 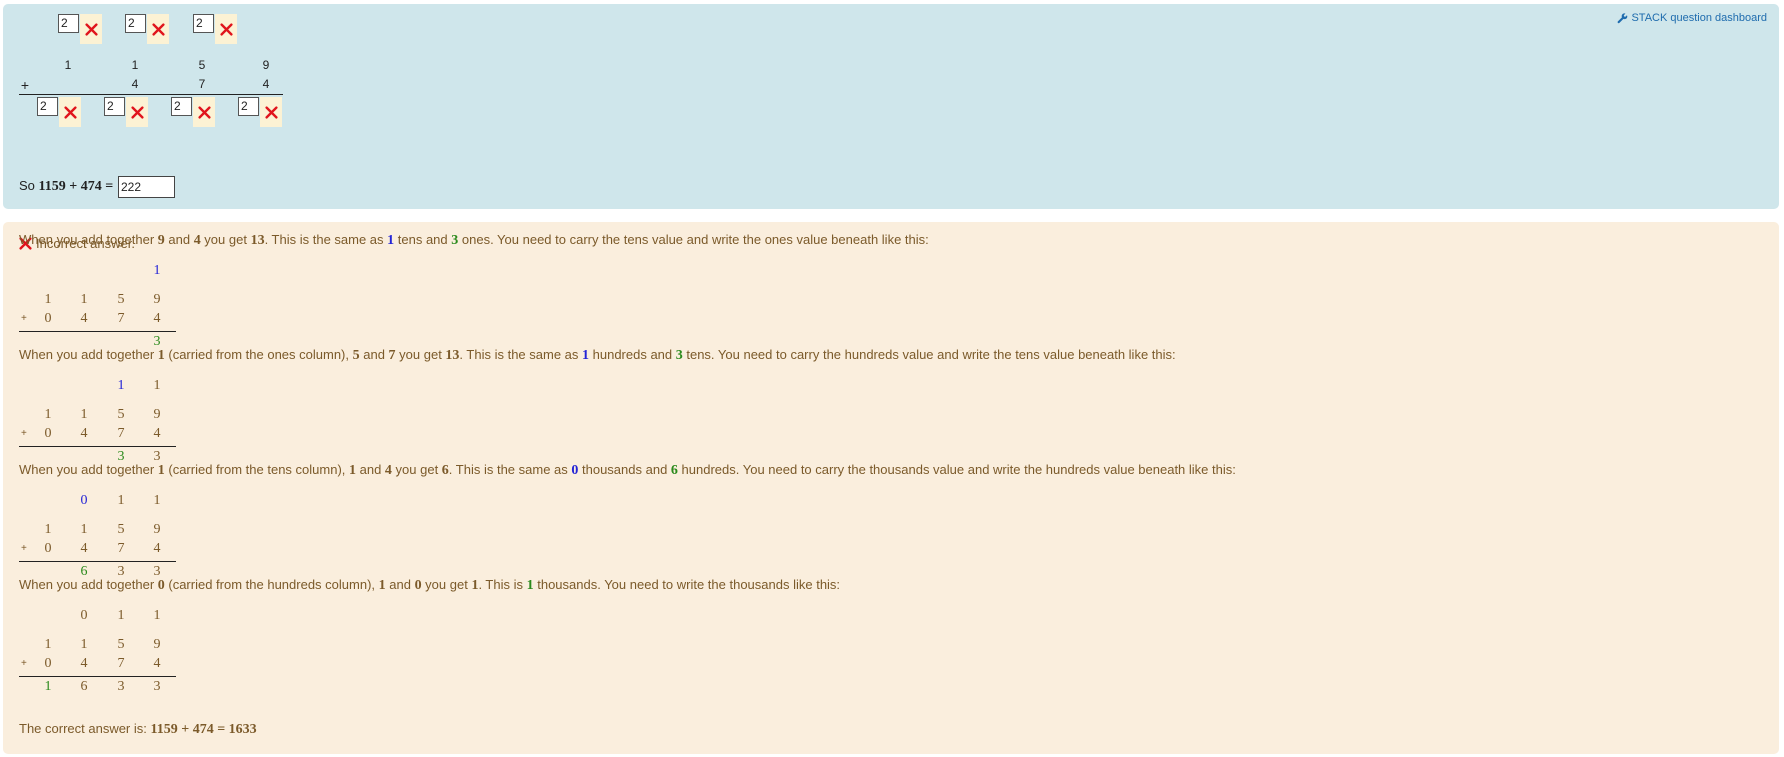 I want to click on carry-input-1: 2, so click(x=68, y=23).